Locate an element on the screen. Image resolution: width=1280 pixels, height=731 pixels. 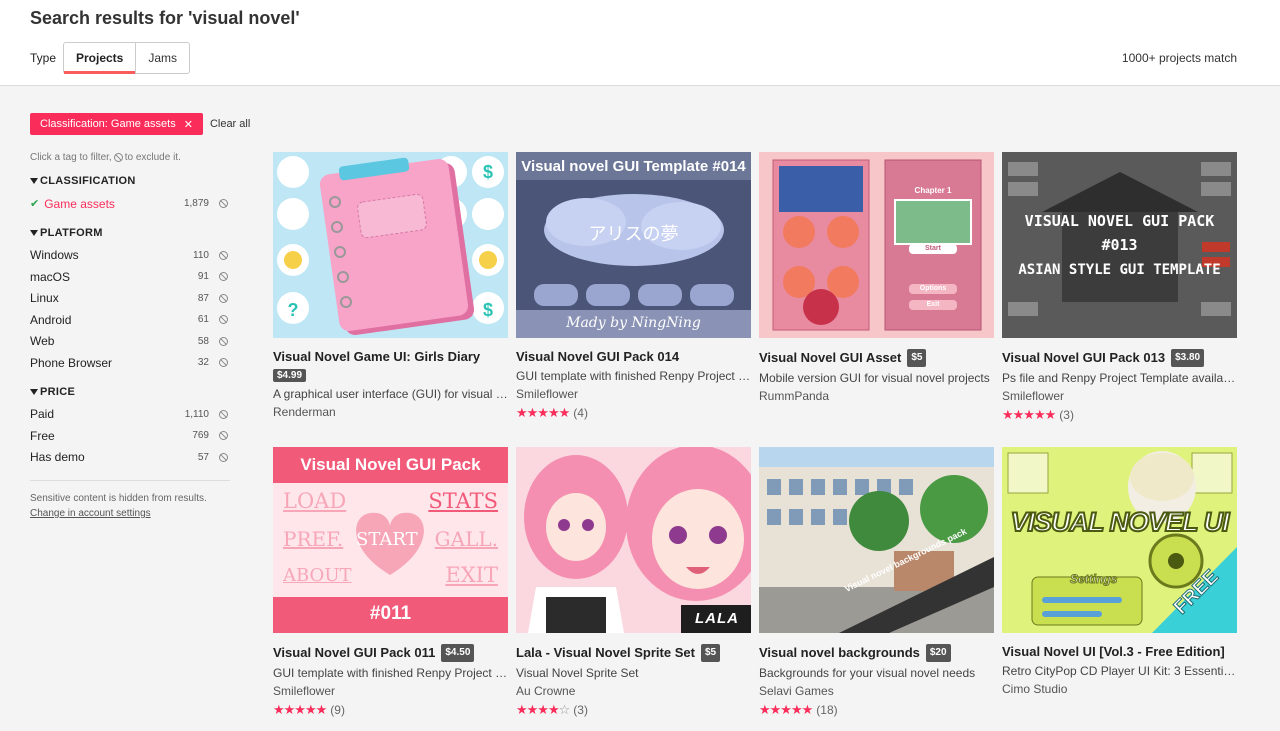
filter-item-count: 91 is located at coordinates (203, 277).